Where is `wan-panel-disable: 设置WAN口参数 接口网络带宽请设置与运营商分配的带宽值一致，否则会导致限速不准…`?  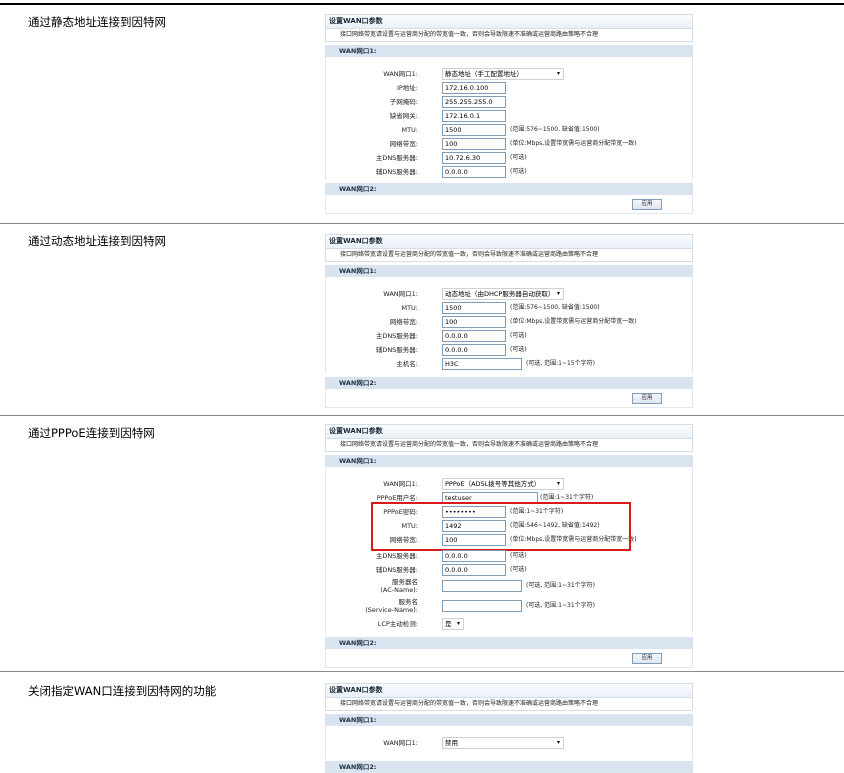
wan-panel-disable: 设置WAN口参数 接口网络带宽请设置与运营商分配的带宽值一致，否则会导致限速不准… is located at coordinates (509, 728).